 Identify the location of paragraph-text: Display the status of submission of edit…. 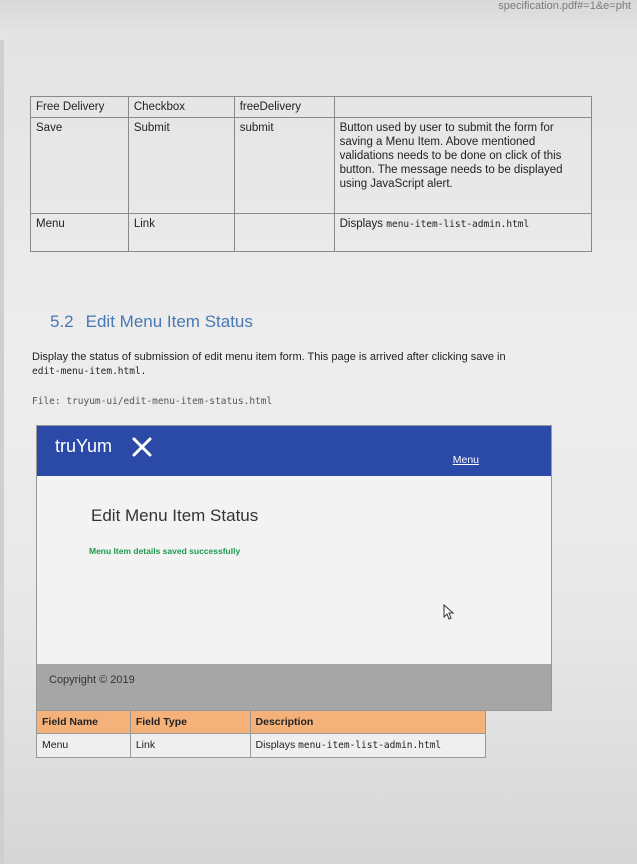
(269, 357).